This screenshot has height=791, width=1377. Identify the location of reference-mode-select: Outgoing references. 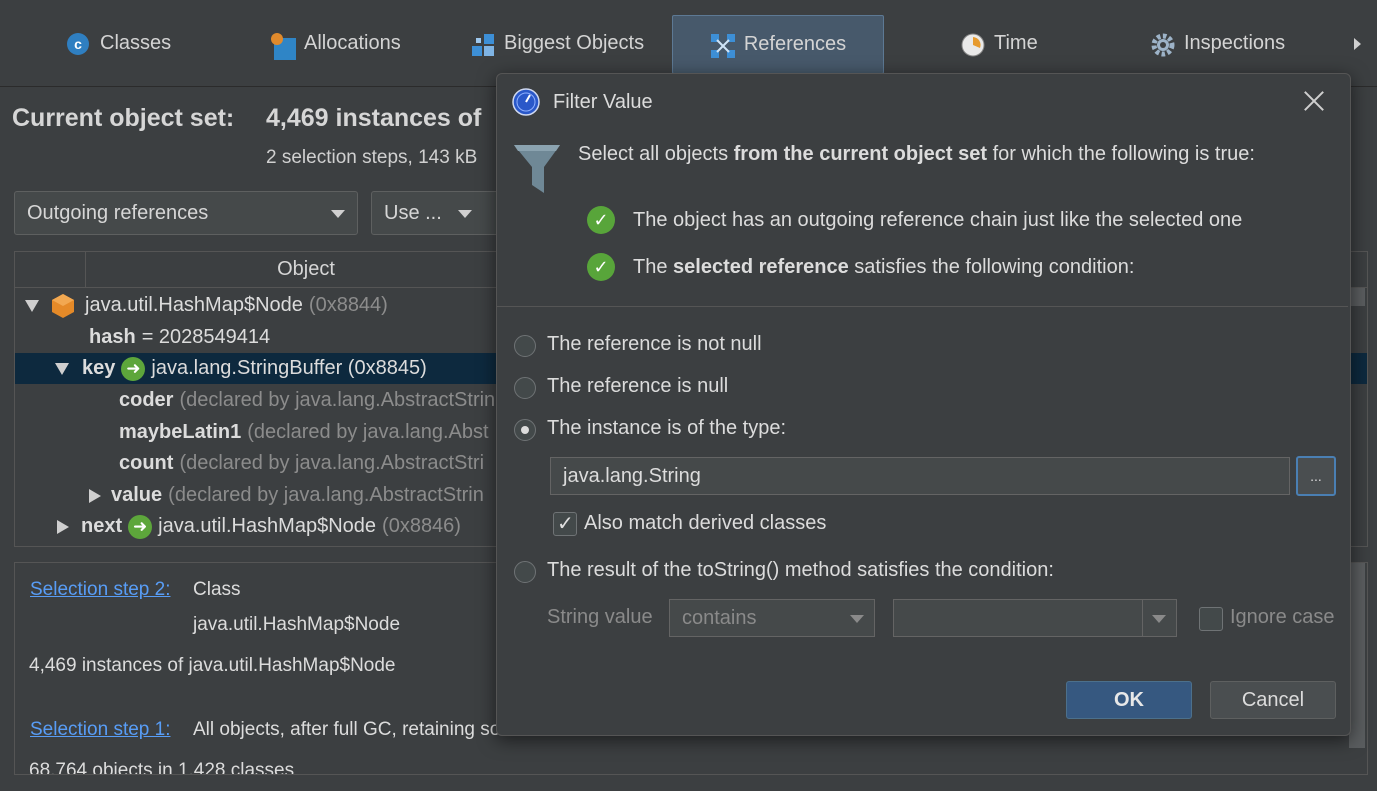
(186, 213).